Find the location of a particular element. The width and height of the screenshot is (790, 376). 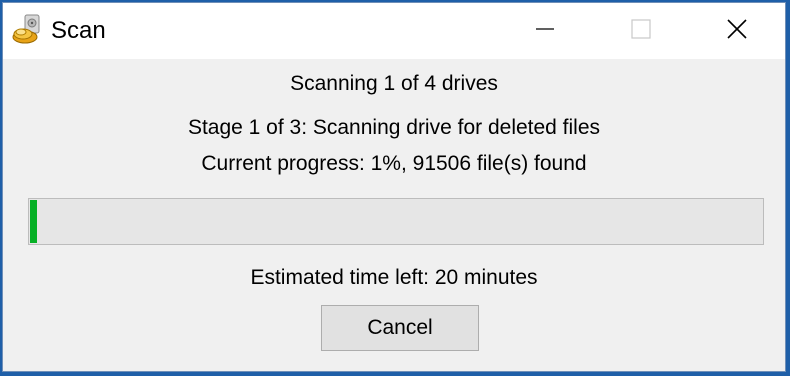

close-button is located at coordinates (737, 31).